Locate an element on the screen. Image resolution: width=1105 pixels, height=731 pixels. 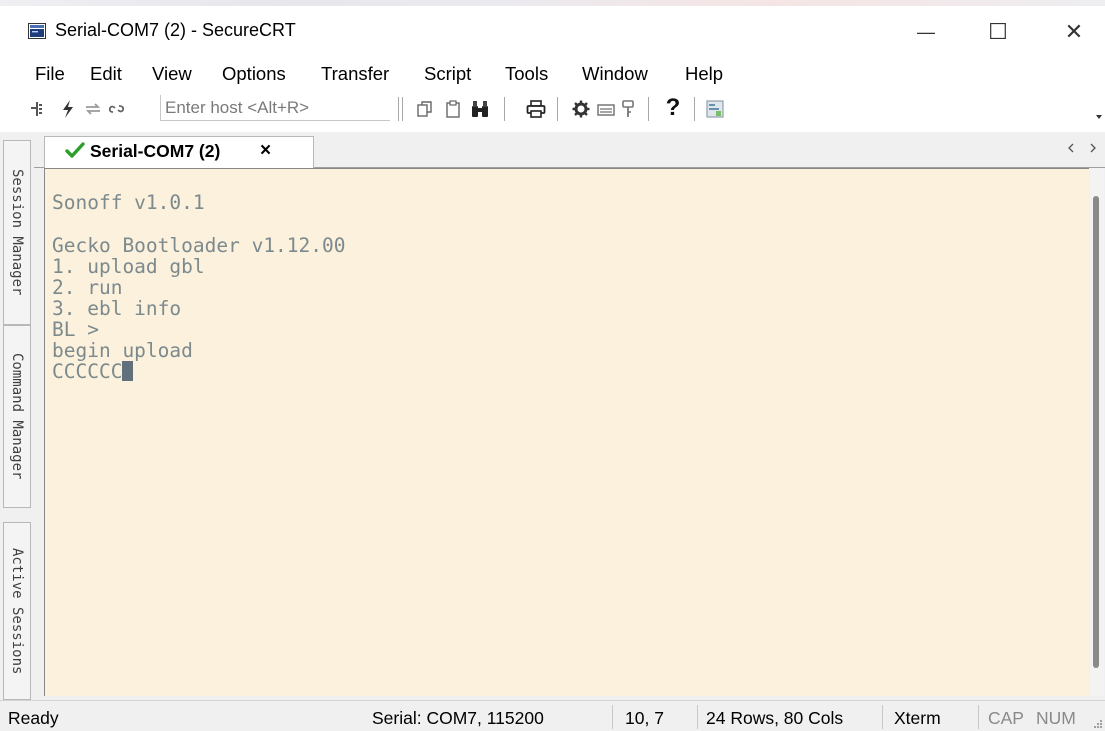
session-tab-strip: Serial-COM7 (2) × is located at coordinates (569, 150).